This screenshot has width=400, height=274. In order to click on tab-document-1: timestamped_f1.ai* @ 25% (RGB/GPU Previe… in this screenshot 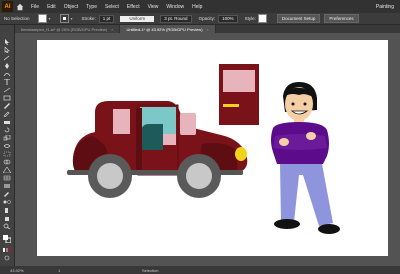, I will do `click(68, 29)`.